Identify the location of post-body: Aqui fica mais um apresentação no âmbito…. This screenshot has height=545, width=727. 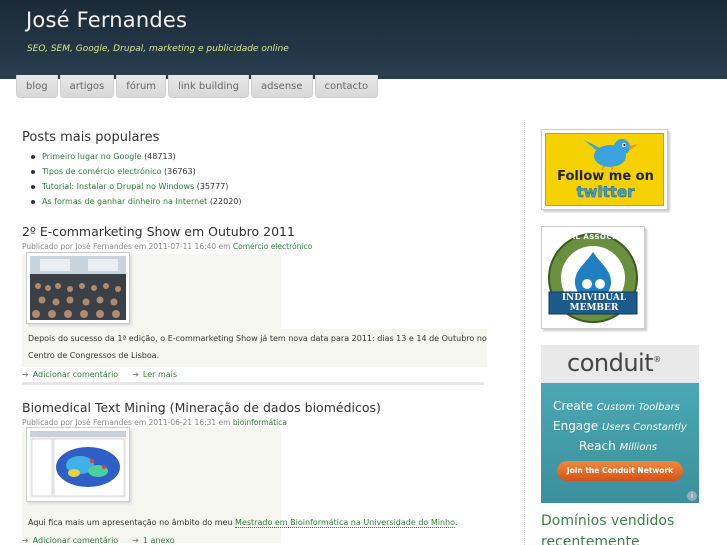
(242, 522).